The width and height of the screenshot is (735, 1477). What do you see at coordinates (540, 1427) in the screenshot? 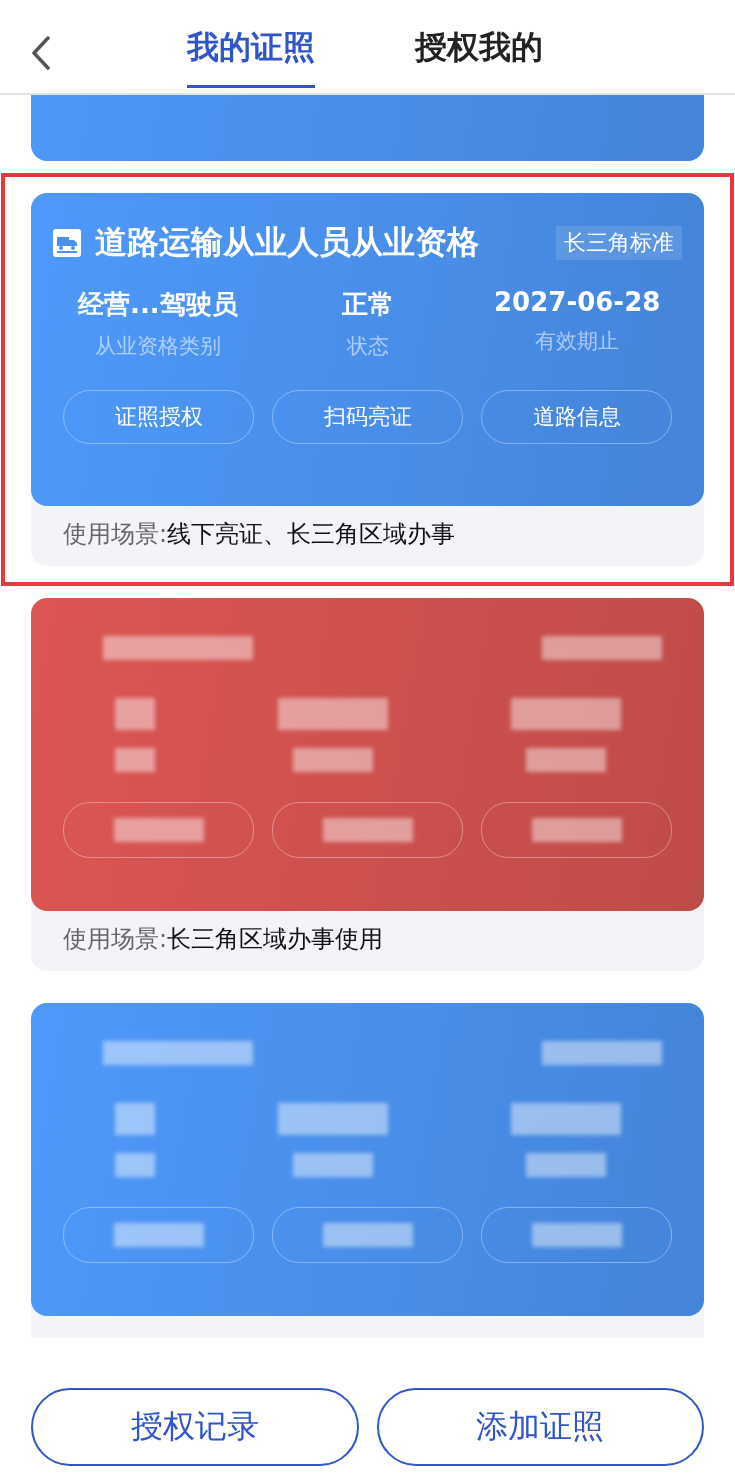
I see `footer-button: 添加证照` at bounding box center [540, 1427].